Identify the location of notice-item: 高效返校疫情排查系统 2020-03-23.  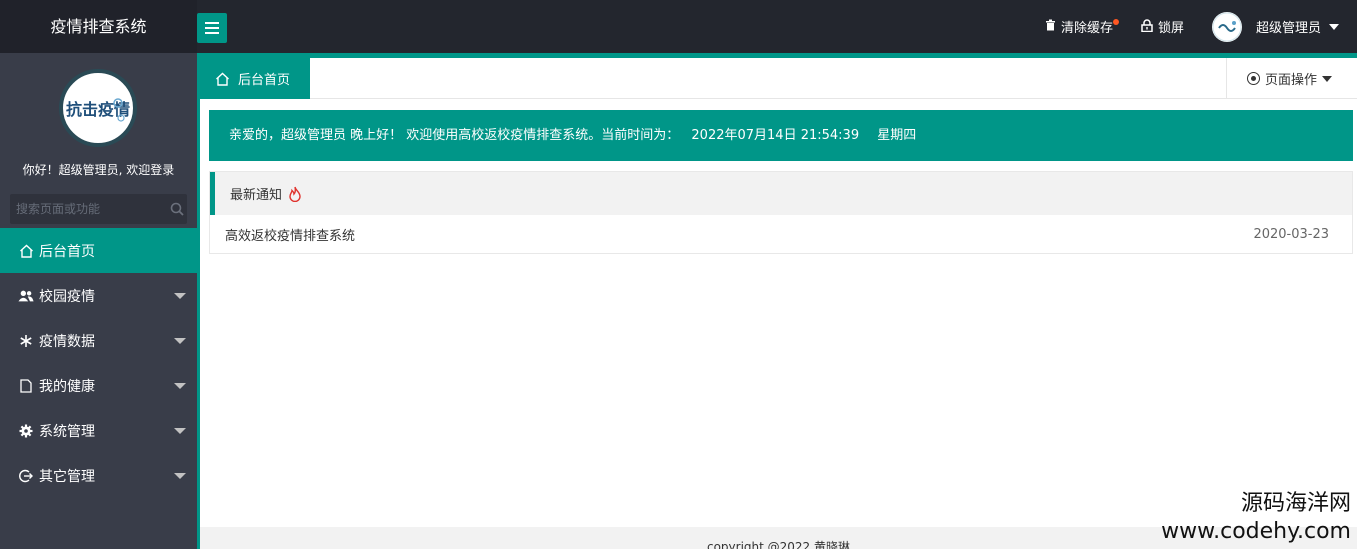
(781, 234).